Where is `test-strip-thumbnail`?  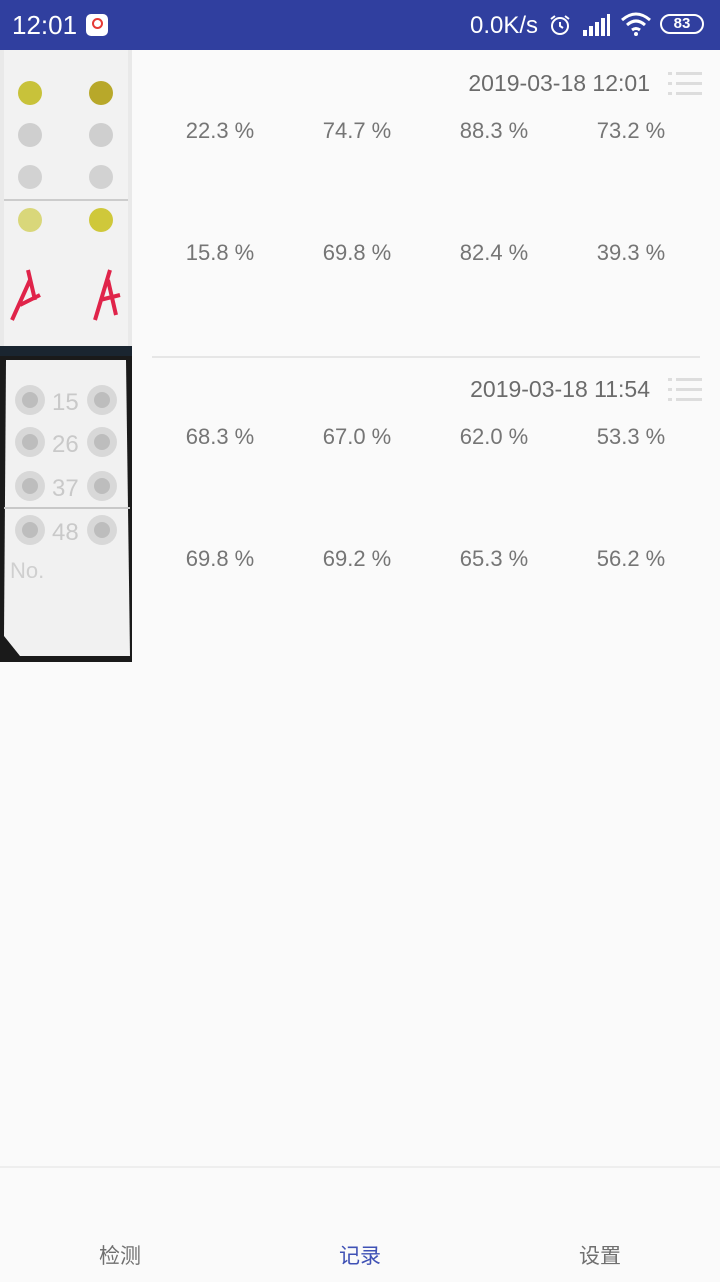 test-strip-thumbnail is located at coordinates (66, 203).